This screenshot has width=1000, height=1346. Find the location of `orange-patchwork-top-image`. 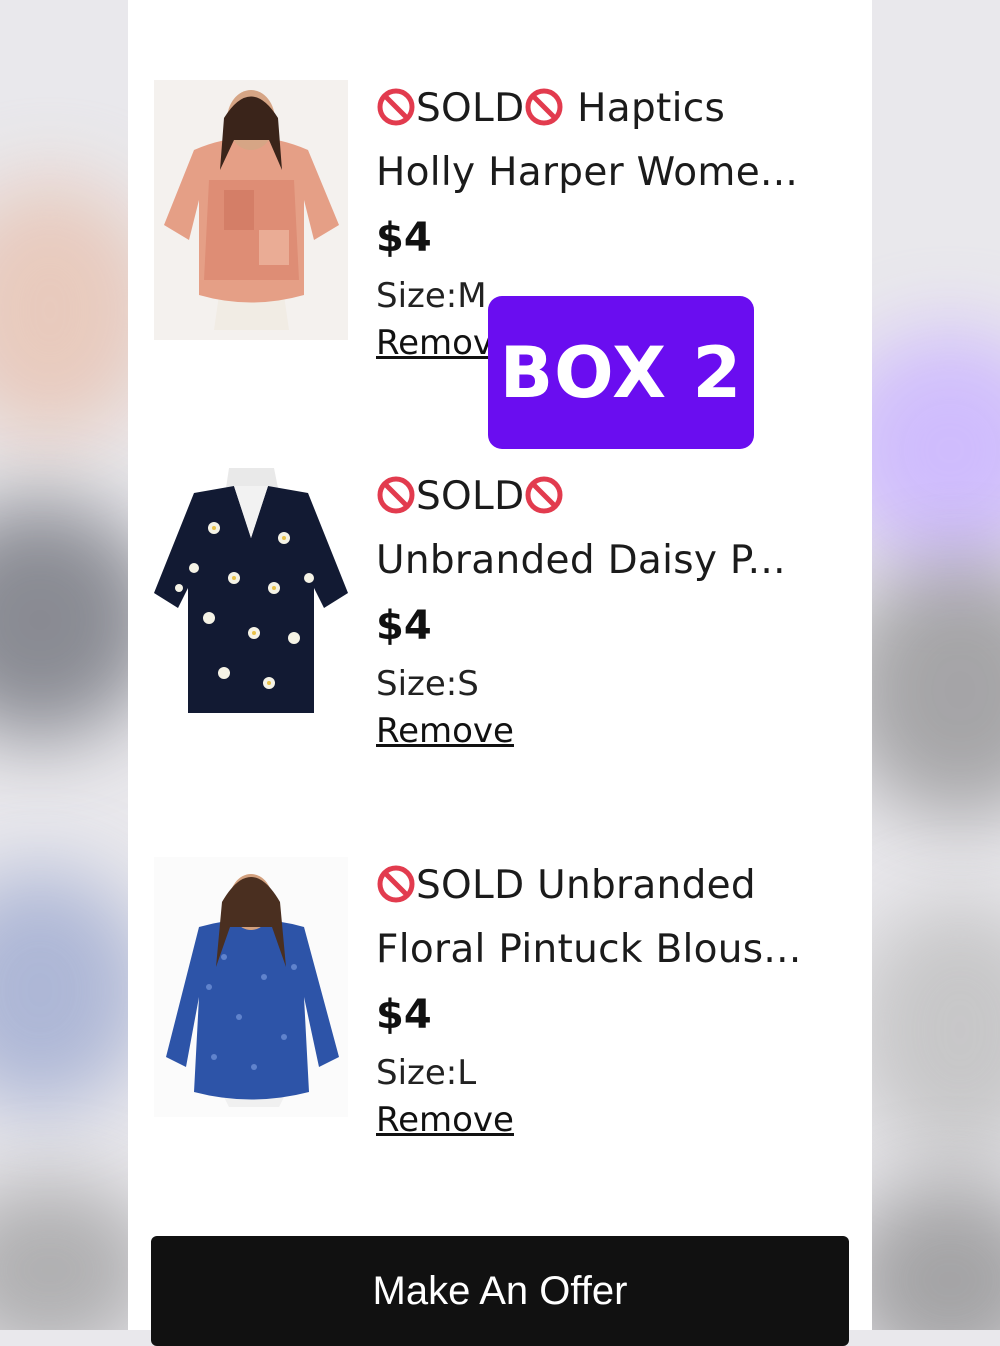

orange-patchwork-top-image is located at coordinates (251, 210).